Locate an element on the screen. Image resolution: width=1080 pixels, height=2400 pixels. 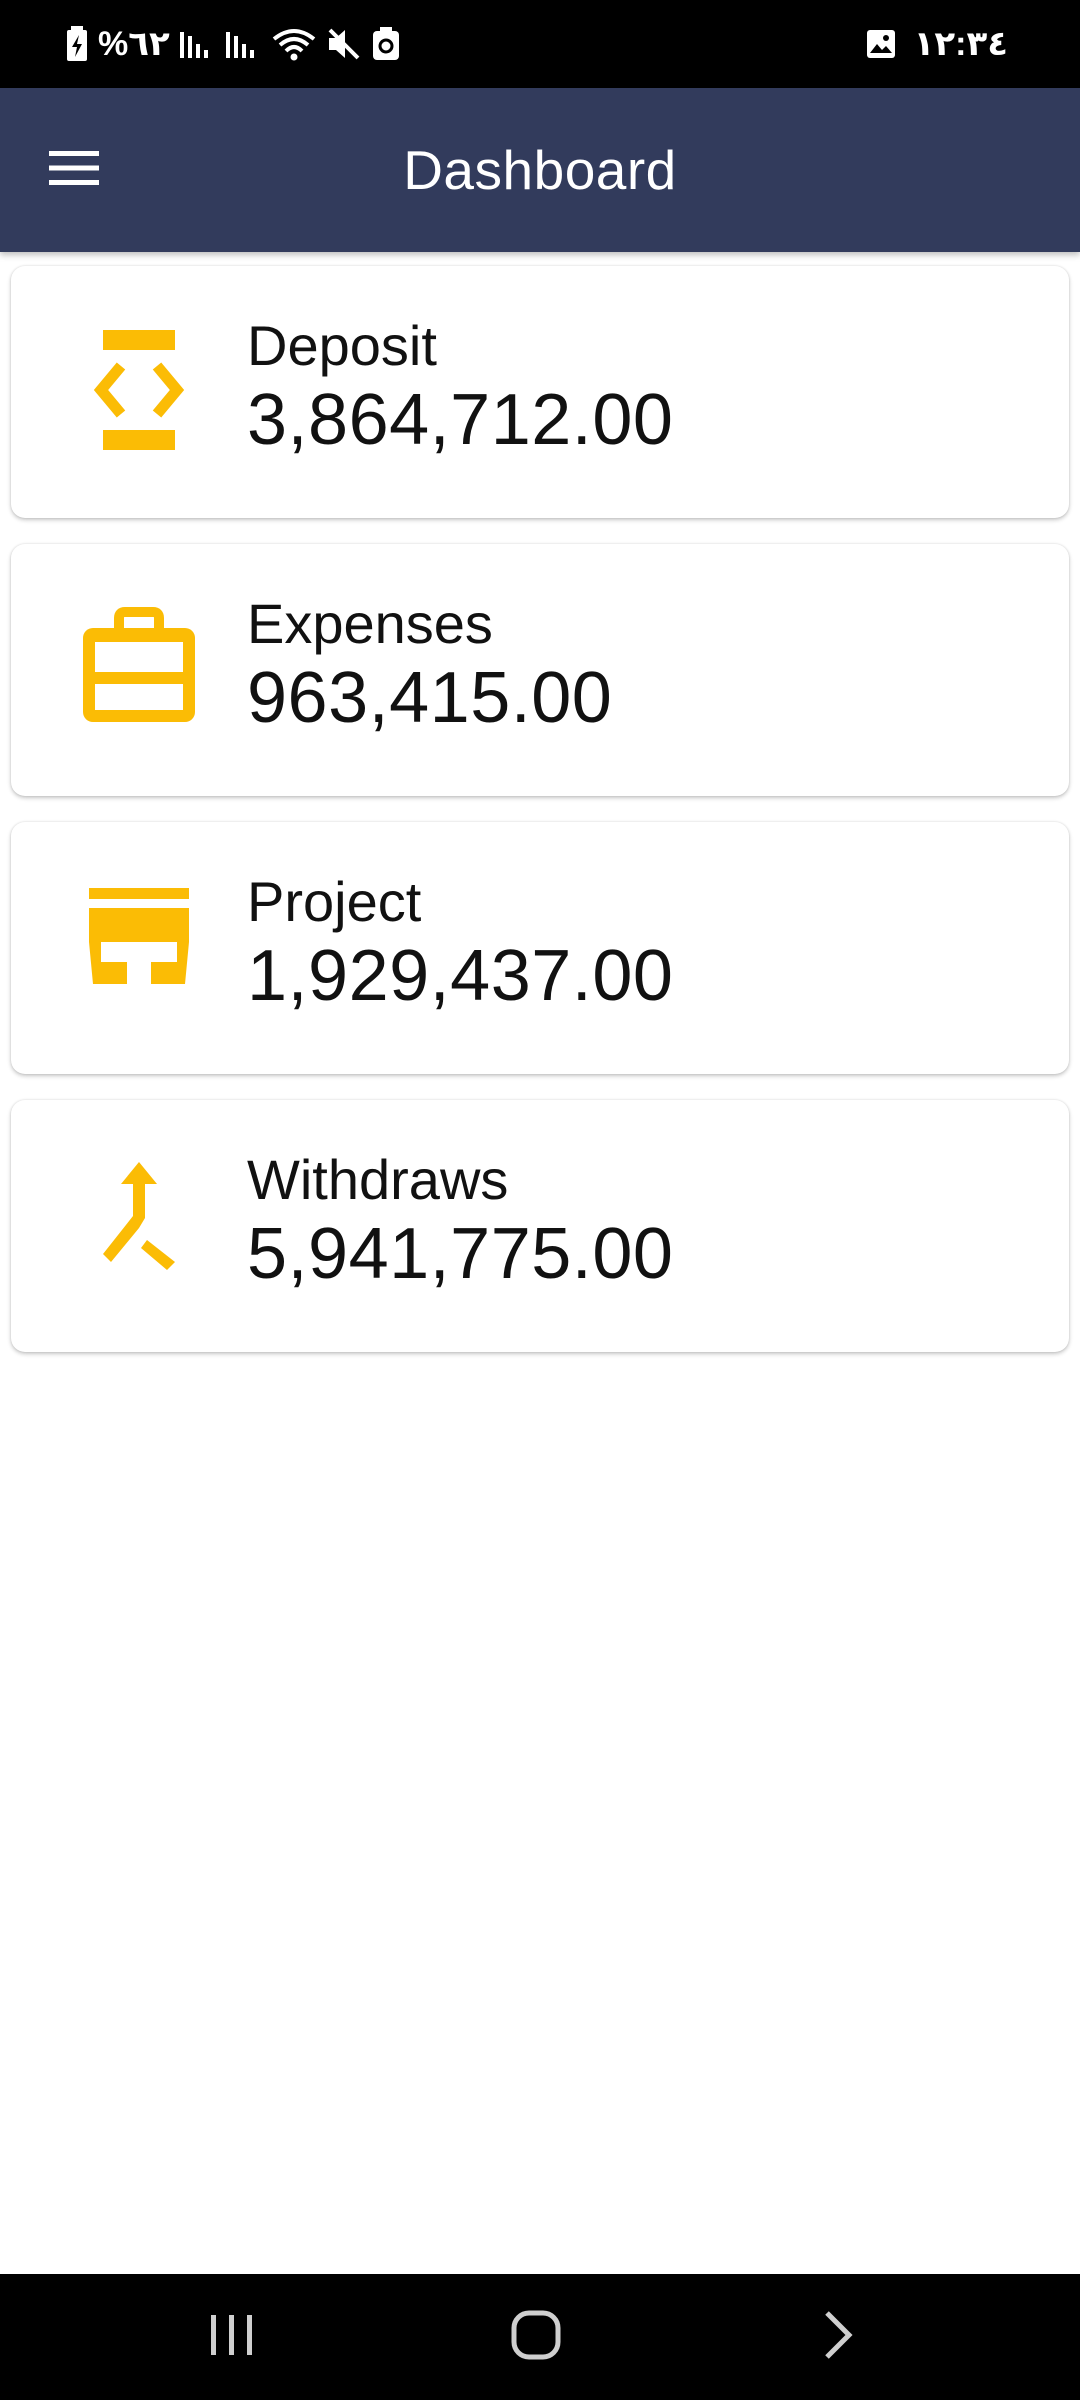
wifi-icon is located at coordinates (294, 44).